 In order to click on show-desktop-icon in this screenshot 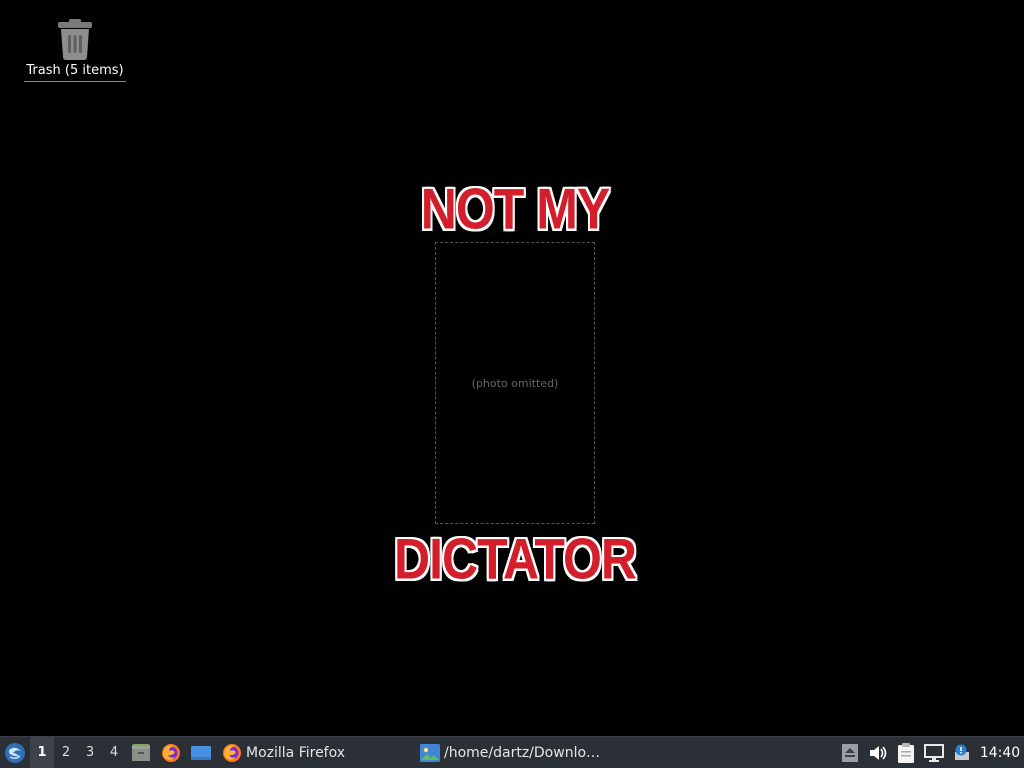, I will do `click(201, 752)`.